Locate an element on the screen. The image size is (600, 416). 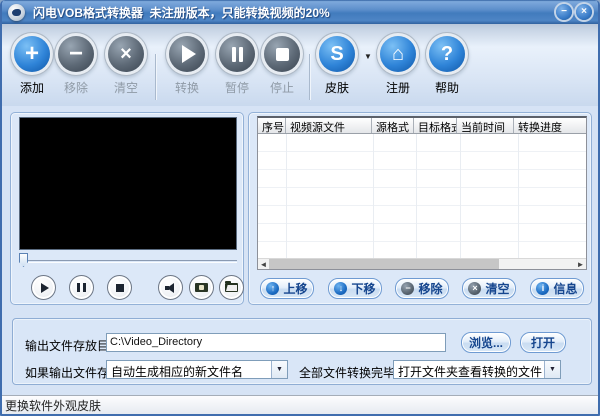
remove-item-button: − 移除 is located at coordinates (422, 288).